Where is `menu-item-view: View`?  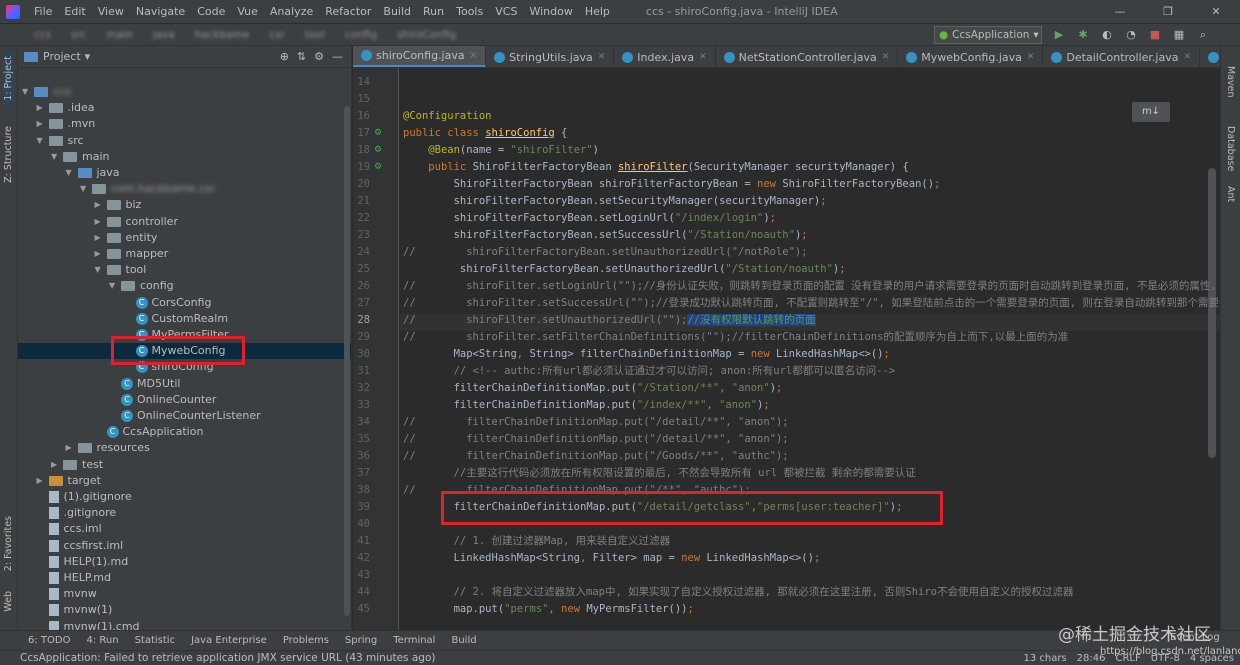 menu-item-view: View is located at coordinates (111, 11).